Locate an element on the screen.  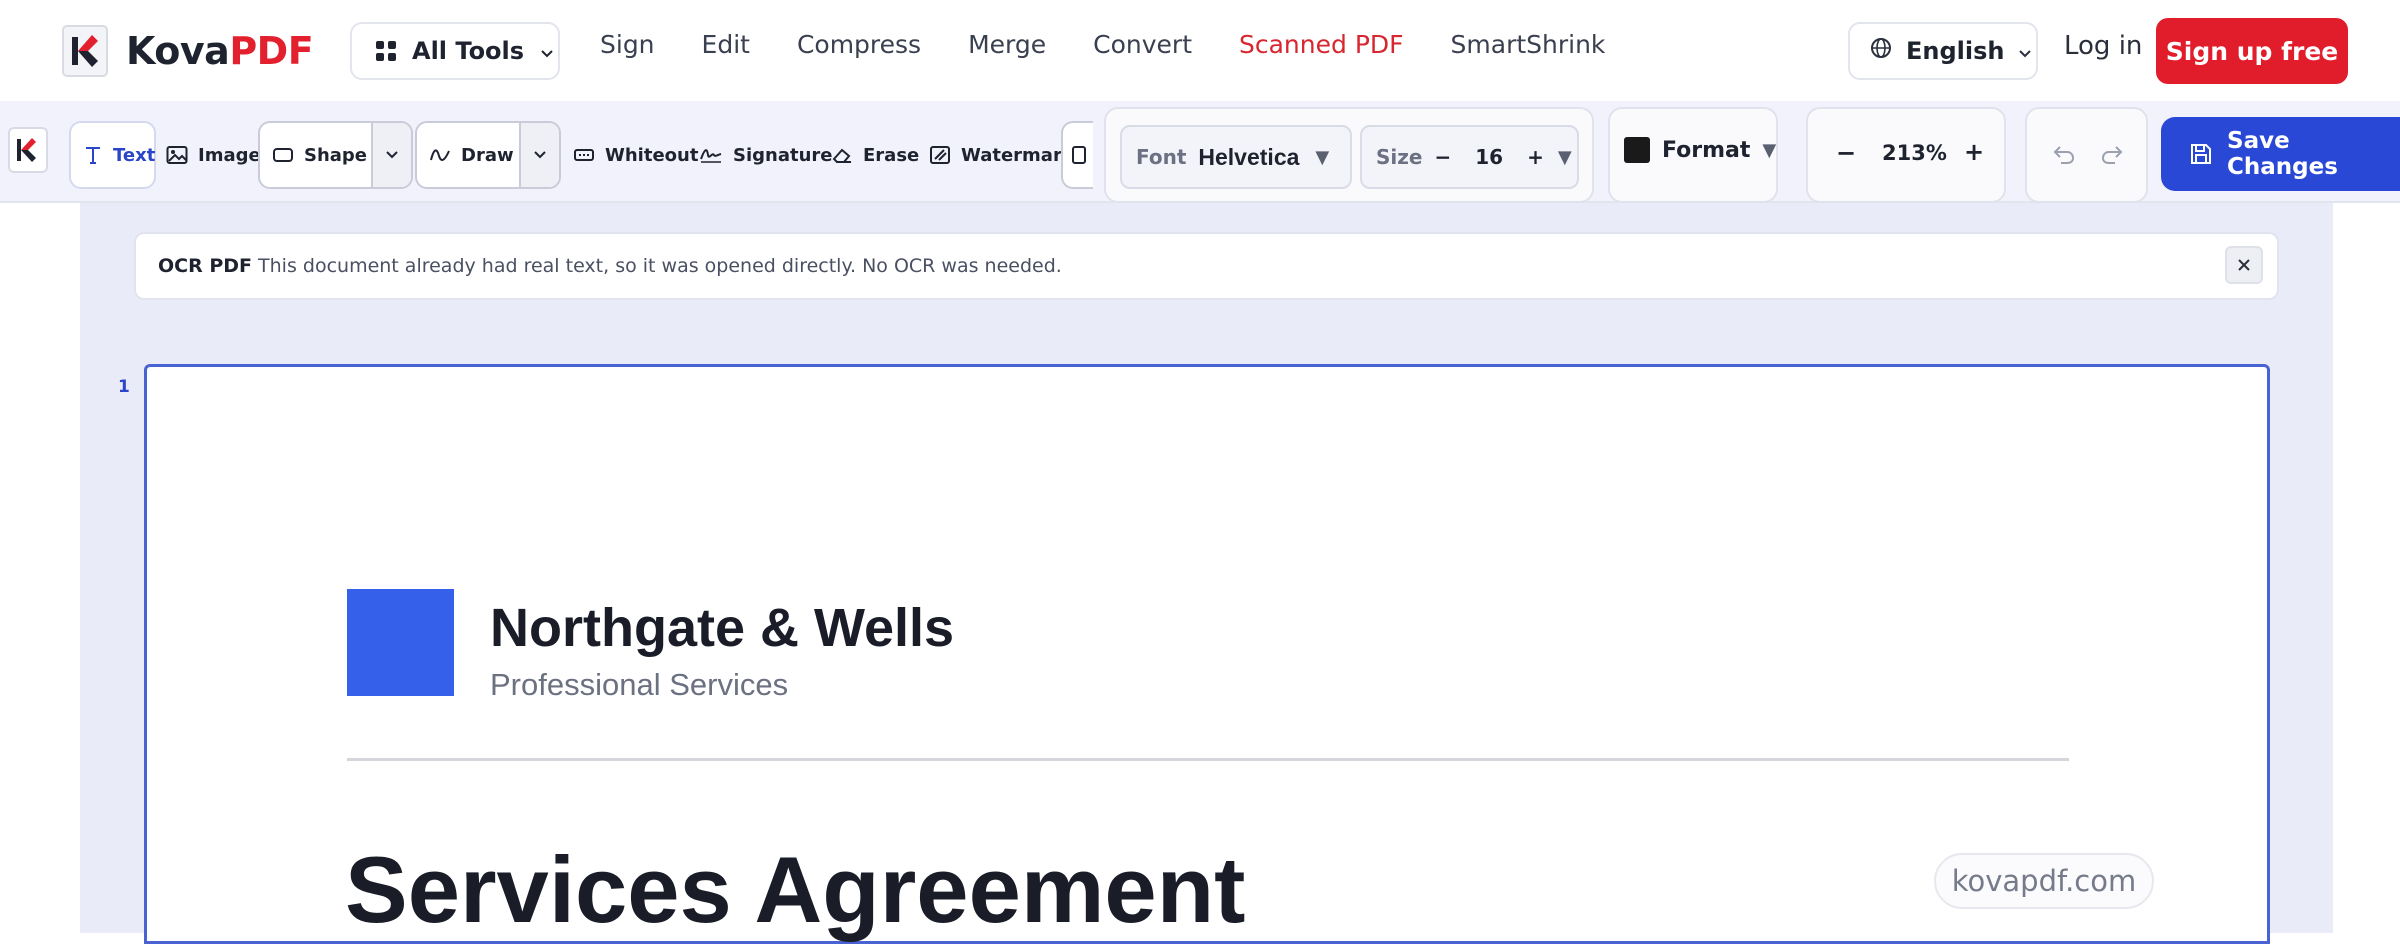
font-selector: Font Helvetica ▼ is located at coordinates (1236, 157).